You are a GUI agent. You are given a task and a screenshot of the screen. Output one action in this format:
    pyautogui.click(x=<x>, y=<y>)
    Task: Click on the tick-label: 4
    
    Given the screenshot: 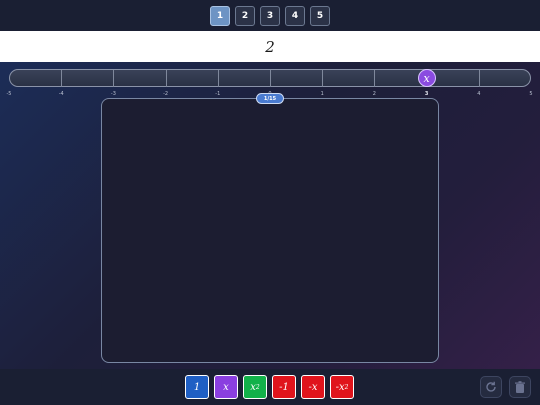 What is the action you would take?
    pyautogui.click(x=479, y=94)
    